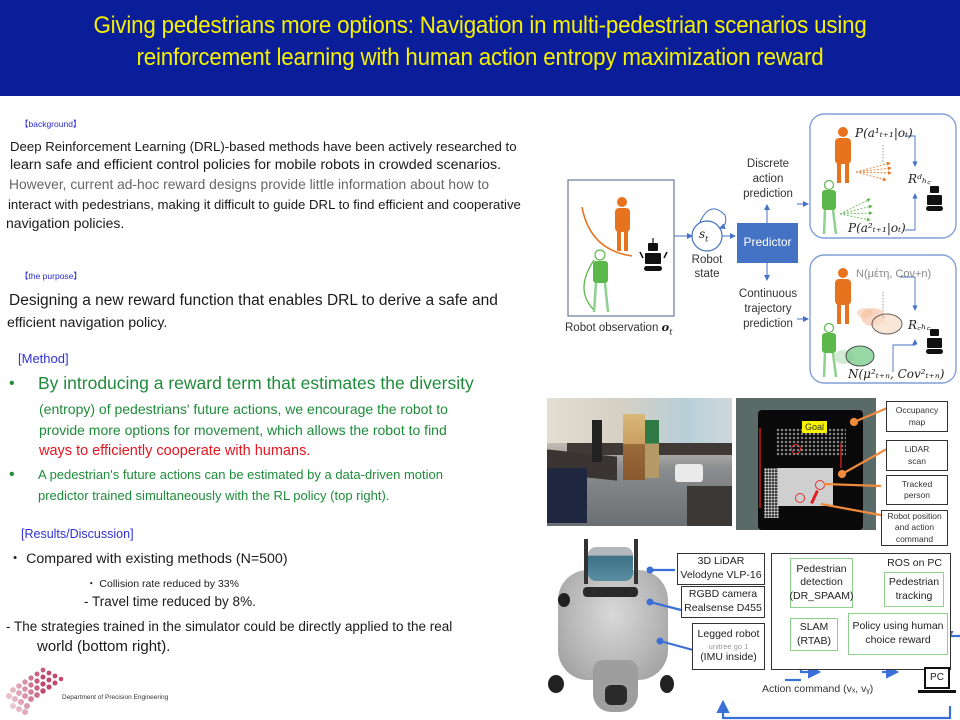 Image resolution: width=960 pixels, height=720 pixels. What do you see at coordinates (896, 374) in the screenshot?
I see `normal-dist-2: N(μ²ₜ₊ₙ, Cov²ₜ₊ₙ)` at bounding box center [896, 374].